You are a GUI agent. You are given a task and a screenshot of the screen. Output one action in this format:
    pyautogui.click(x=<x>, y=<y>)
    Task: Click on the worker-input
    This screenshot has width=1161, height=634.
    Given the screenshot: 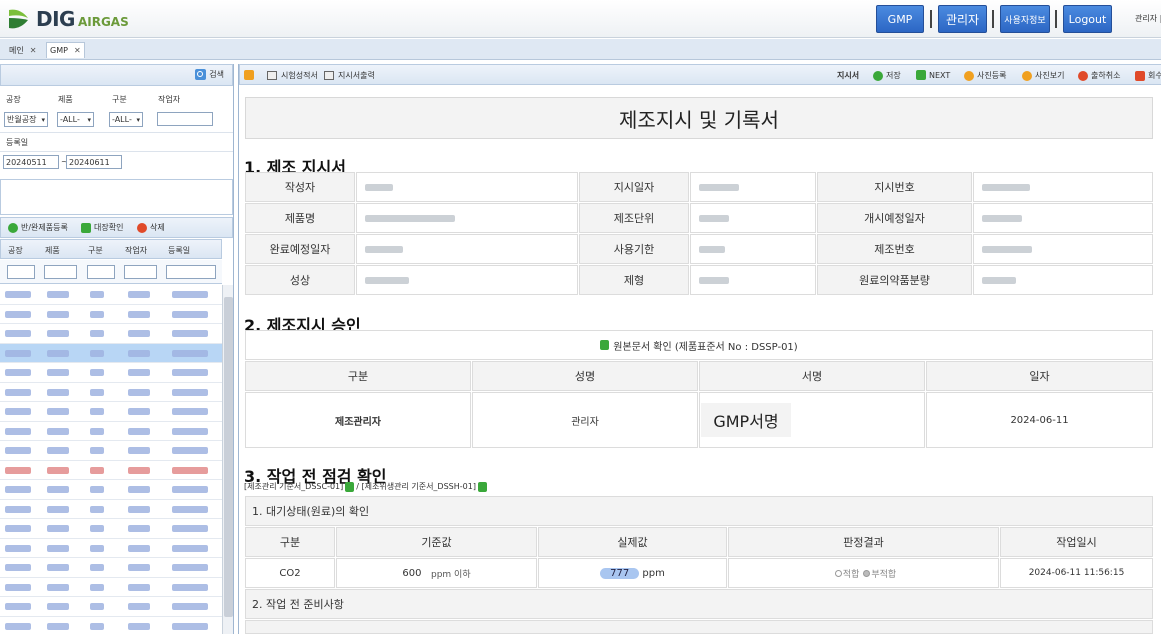 What is the action you would take?
    pyautogui.click(x=185, y=119)
    